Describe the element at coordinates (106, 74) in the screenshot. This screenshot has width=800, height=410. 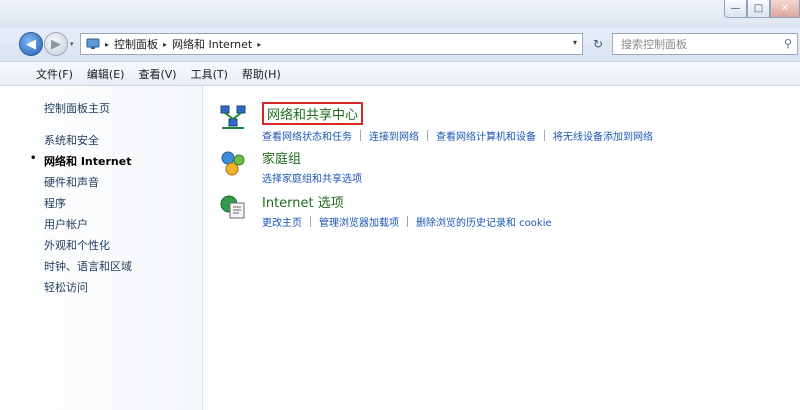
I see `menu-edit: 编辑(E)` at that location.